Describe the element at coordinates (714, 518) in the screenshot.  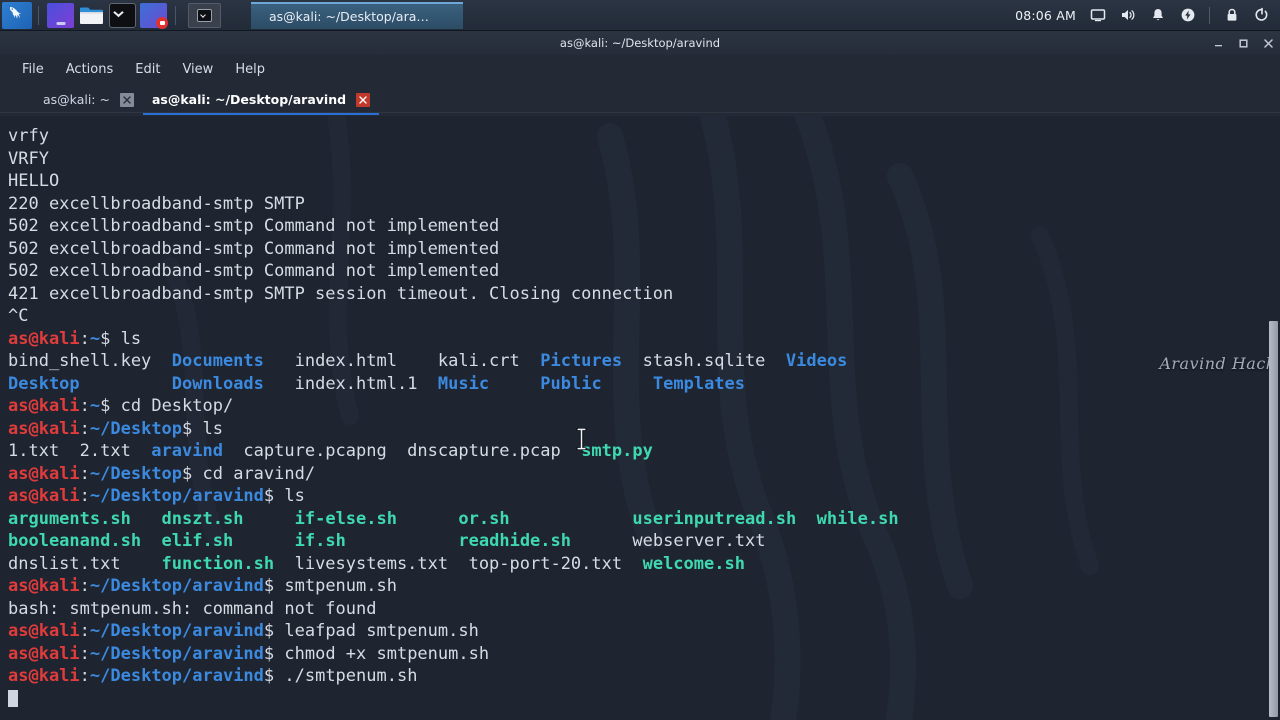
I see `terminal-text: userinputread.sh` at that location.